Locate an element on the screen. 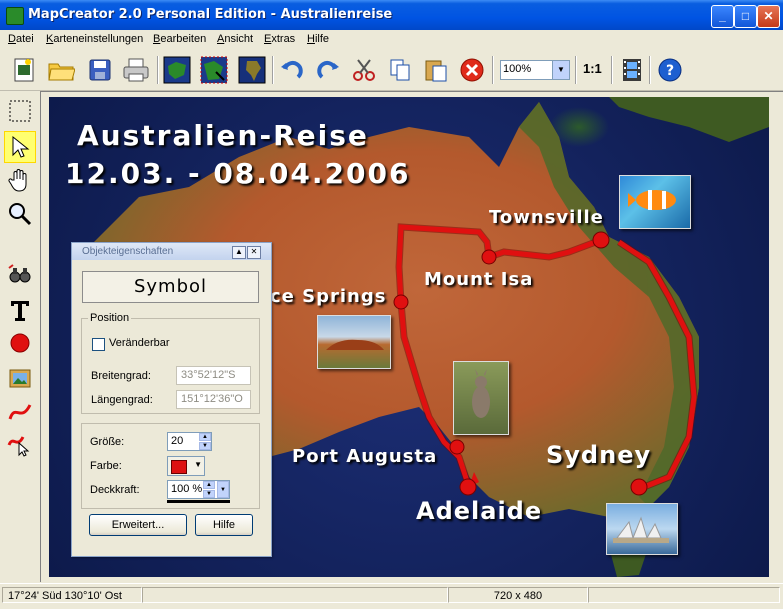 The image size is (783, 609). opacity-stepper: 100 % ▲ ▼ ▼ is located at coordinates (198, 489).